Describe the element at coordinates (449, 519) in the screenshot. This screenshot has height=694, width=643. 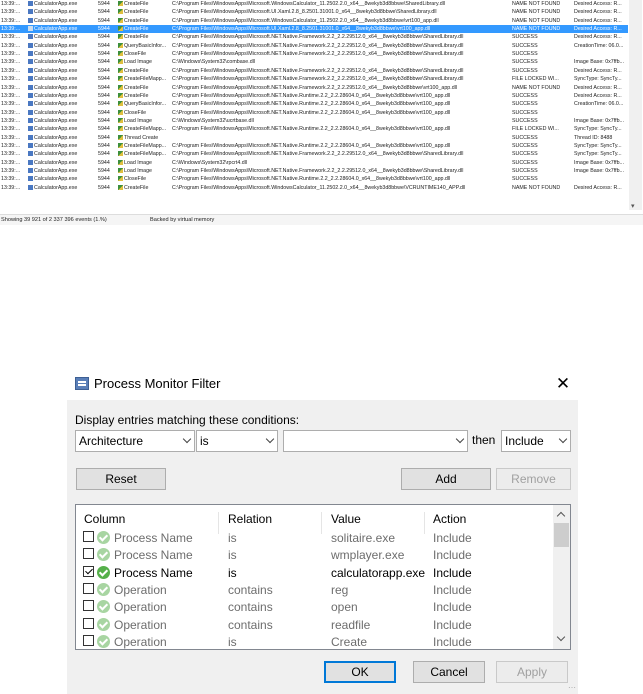
I see `column-header-action: Action` at that location.